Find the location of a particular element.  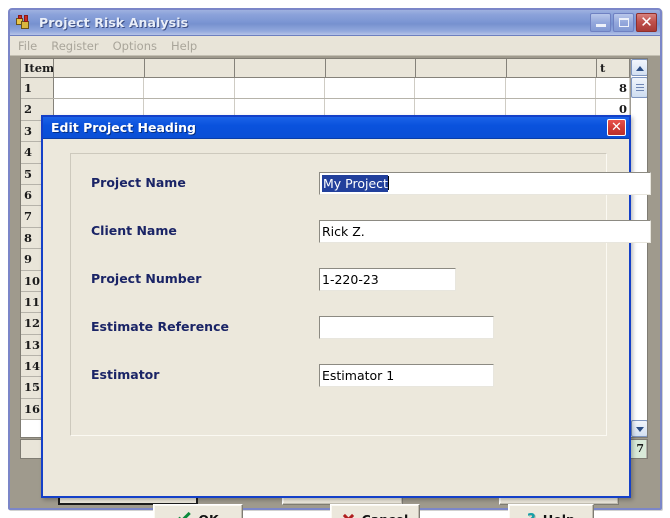

estimator-label: Estimator is located at coordinates (125, 374).